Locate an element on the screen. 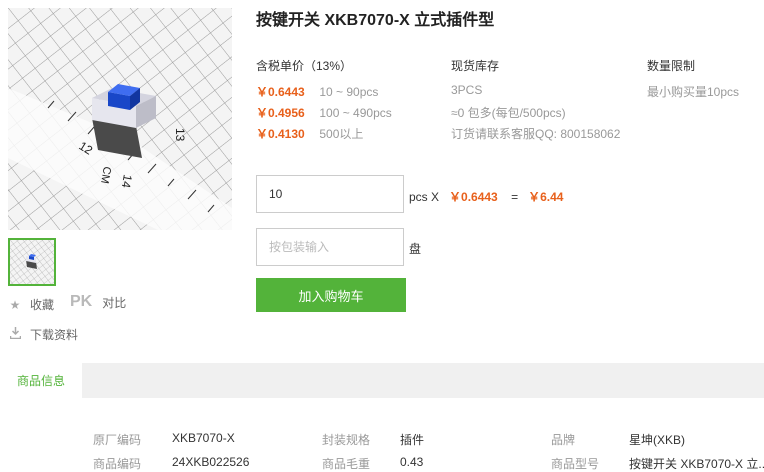 The width and height of the screenshot is (764, 472). product-photo: 12 13 14 CM is located at coordinates (120, 119).